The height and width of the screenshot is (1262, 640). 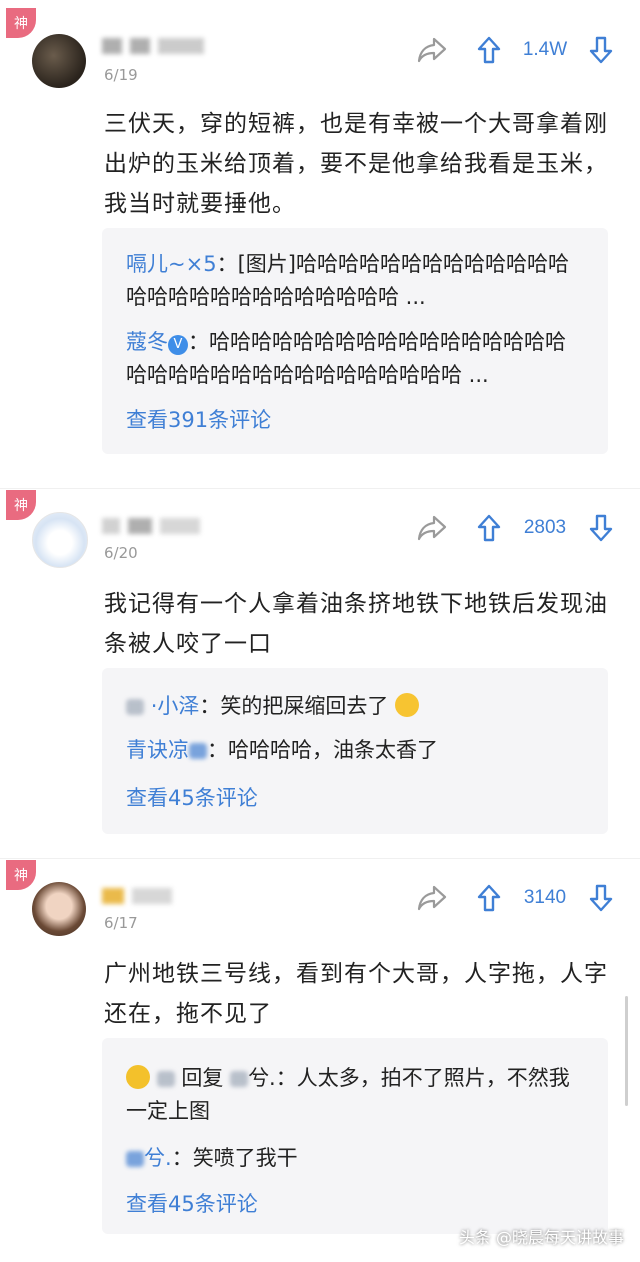 What do you see at coordinates (121, 75) in the screenshot?
I see `comment-date: 6/19` at bounding box center [121, 75].